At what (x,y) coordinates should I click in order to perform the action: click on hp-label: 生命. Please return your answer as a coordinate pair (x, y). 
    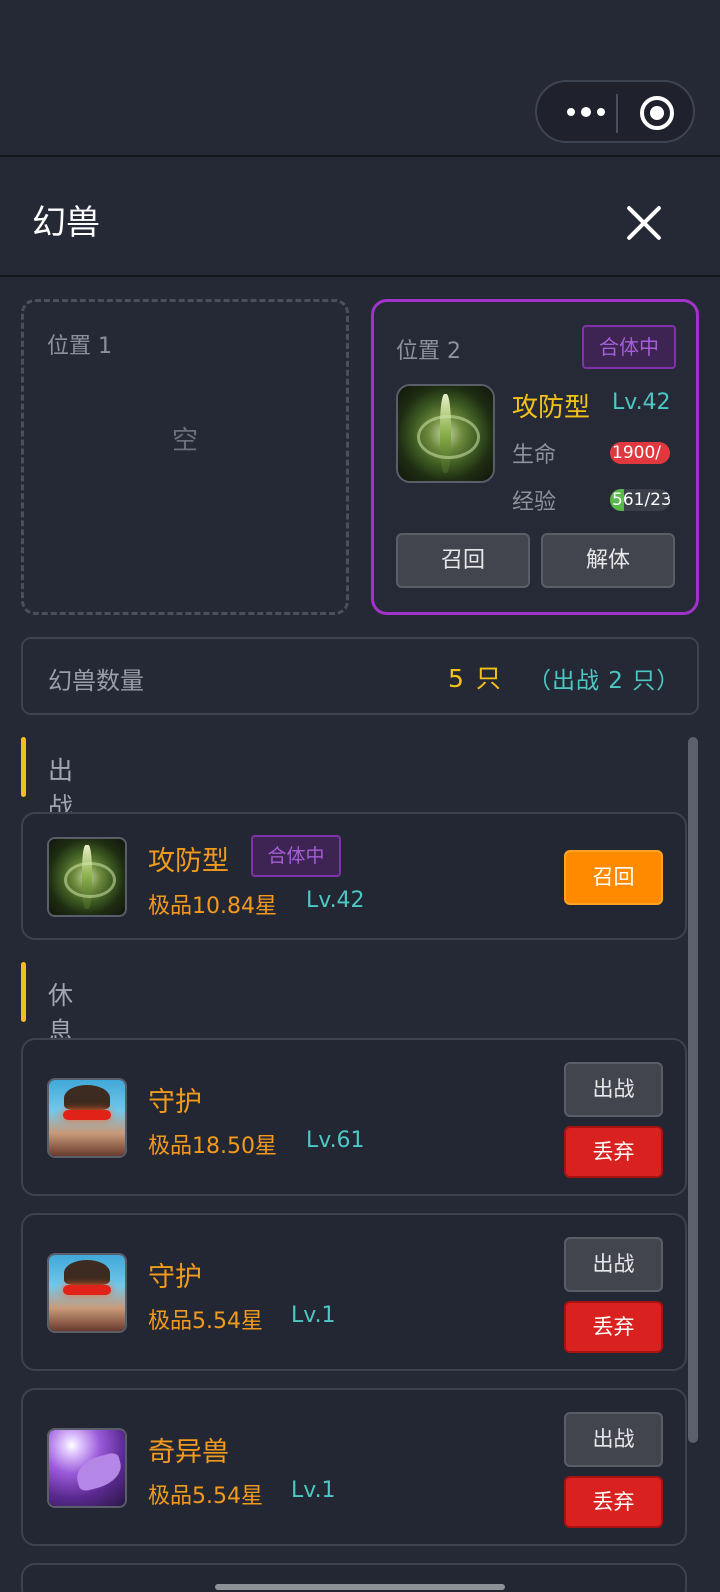
    Looking at the image, I should click on (534, 455).